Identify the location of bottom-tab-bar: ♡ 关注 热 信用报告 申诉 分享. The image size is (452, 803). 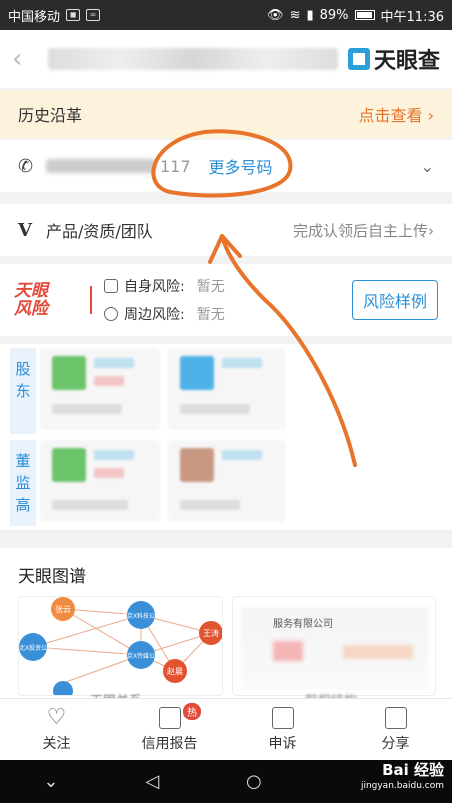
(226, 729).